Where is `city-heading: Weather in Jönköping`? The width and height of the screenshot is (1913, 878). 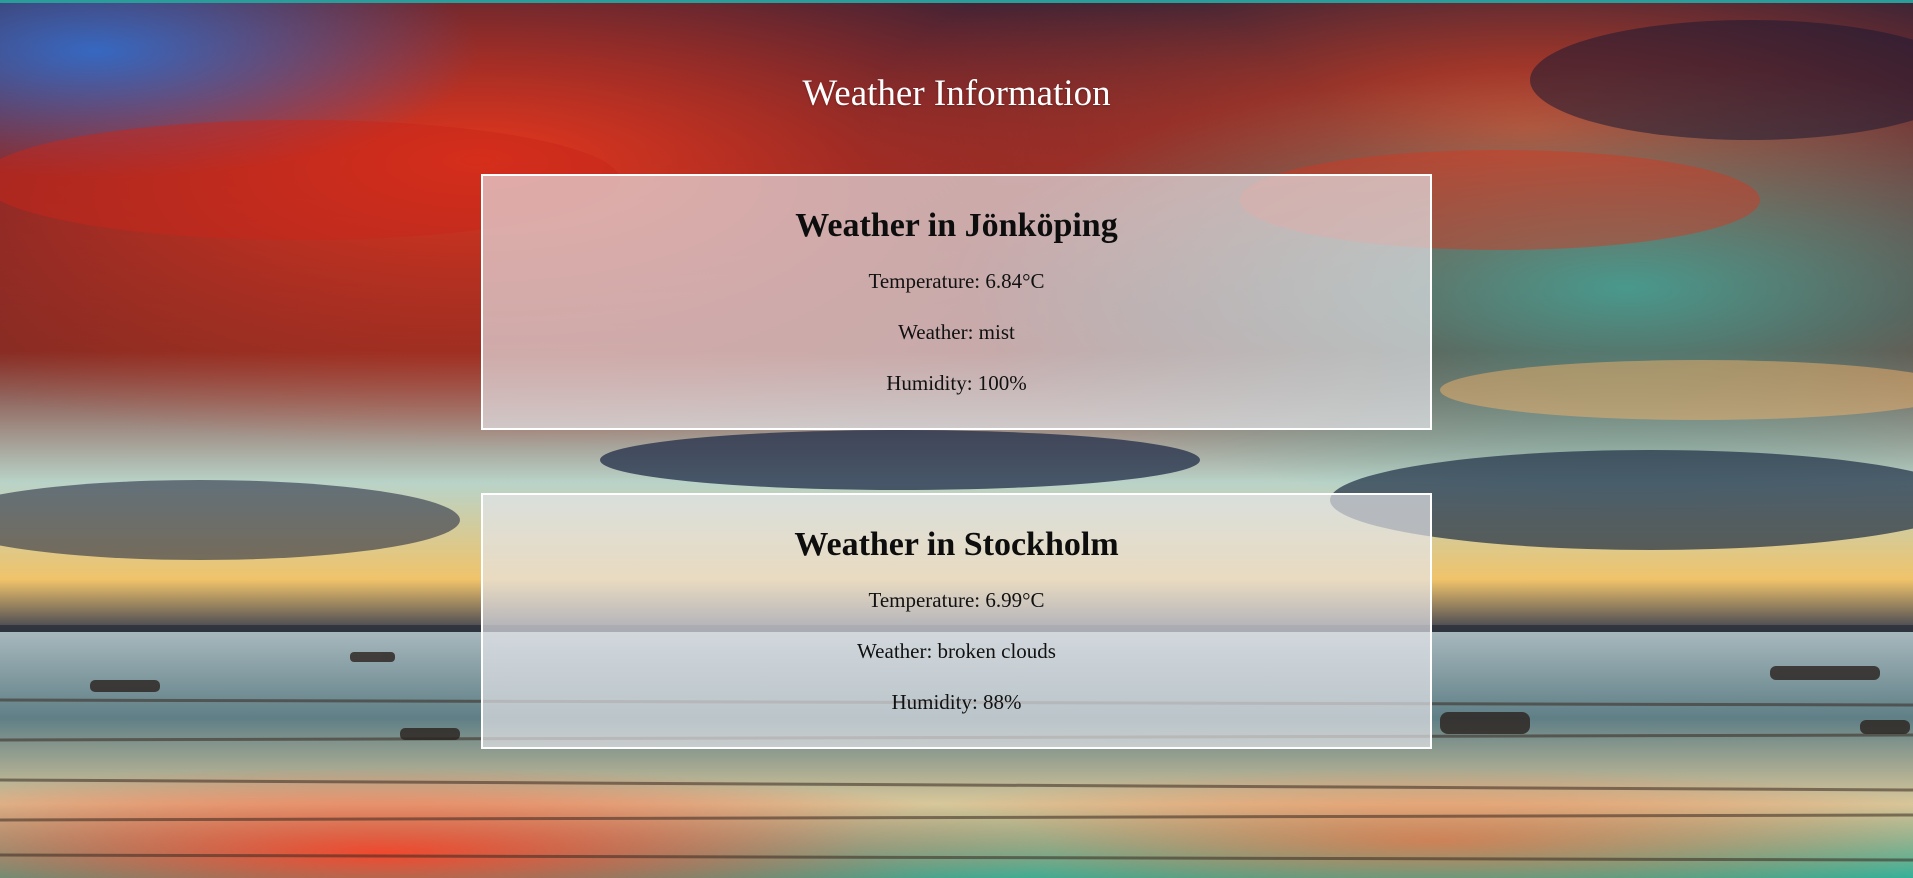 city-heading: Weather in Jönköping is located at coordinates (956, 225).